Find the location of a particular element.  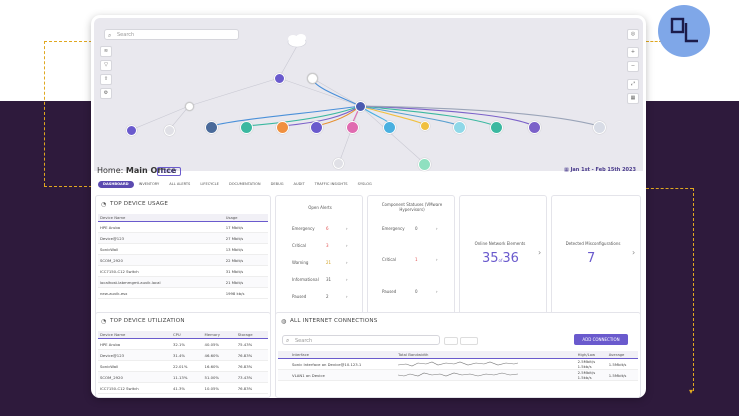

tab-all-alerts: ALL ALERTS is located at coordinates (179, 184).